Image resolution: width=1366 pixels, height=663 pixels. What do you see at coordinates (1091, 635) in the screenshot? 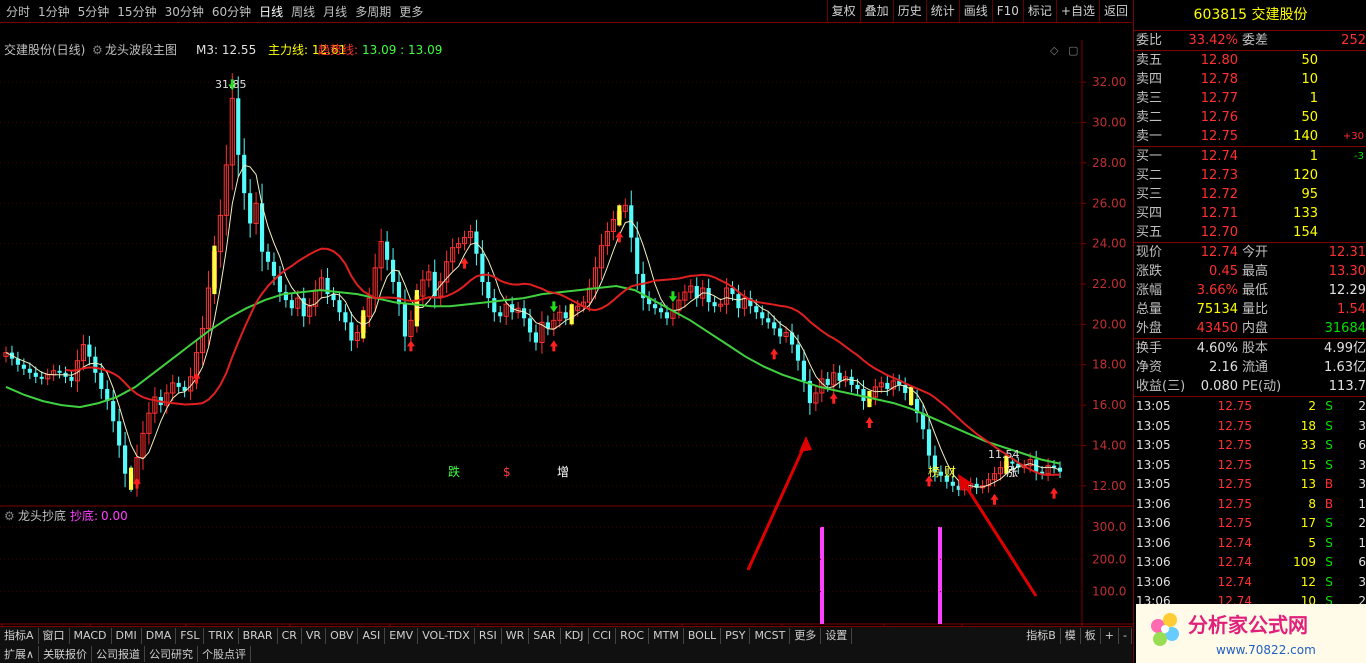
I see `bottom-control-button: 板` at bounding box center [1091, 635].